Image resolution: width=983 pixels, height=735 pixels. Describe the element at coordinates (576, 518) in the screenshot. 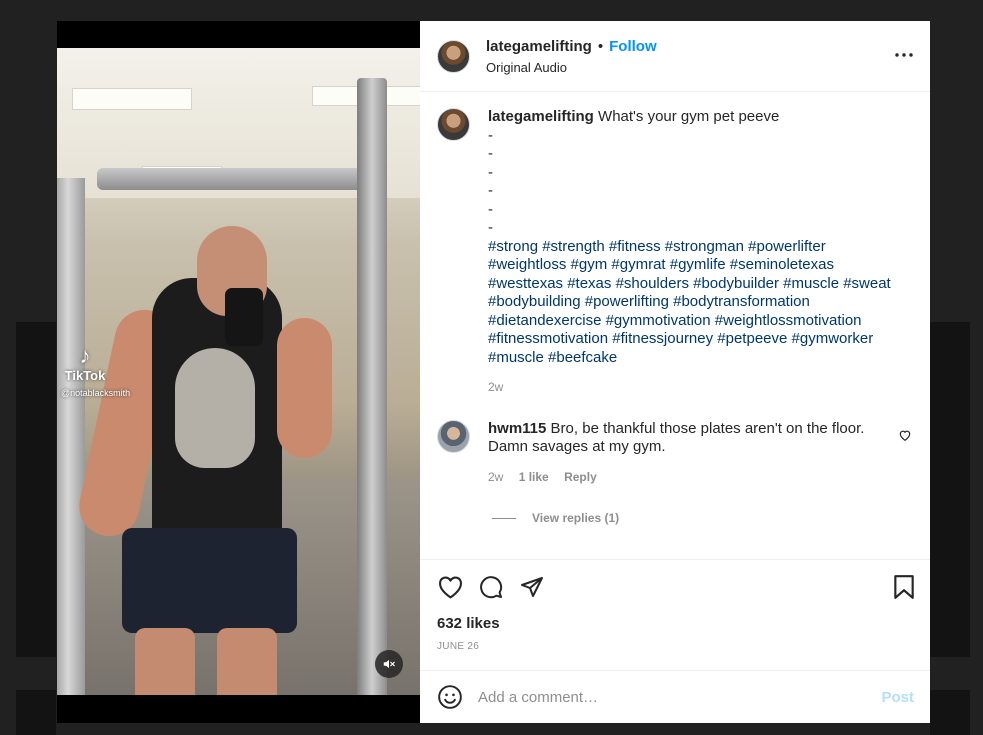

I see `view-replies-label: View replies (1)` at that location.